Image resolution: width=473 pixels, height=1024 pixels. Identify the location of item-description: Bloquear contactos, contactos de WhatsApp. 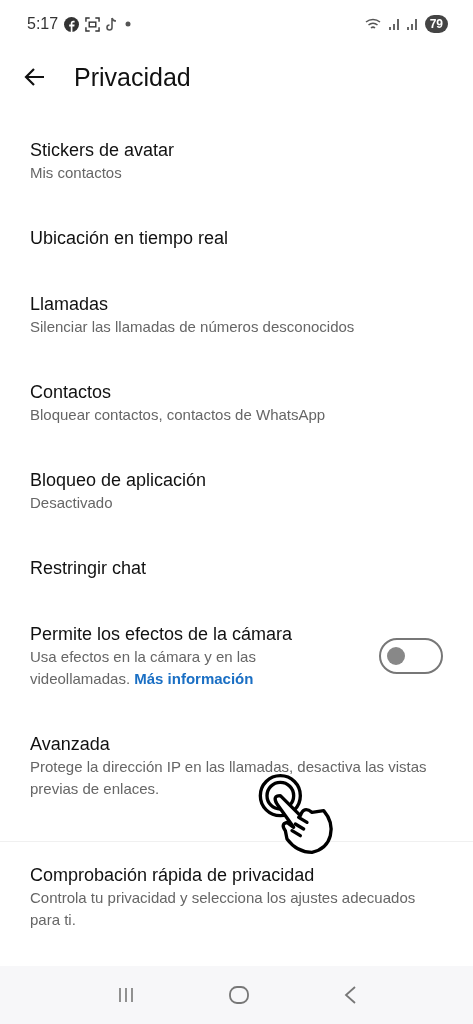
(178, 415).